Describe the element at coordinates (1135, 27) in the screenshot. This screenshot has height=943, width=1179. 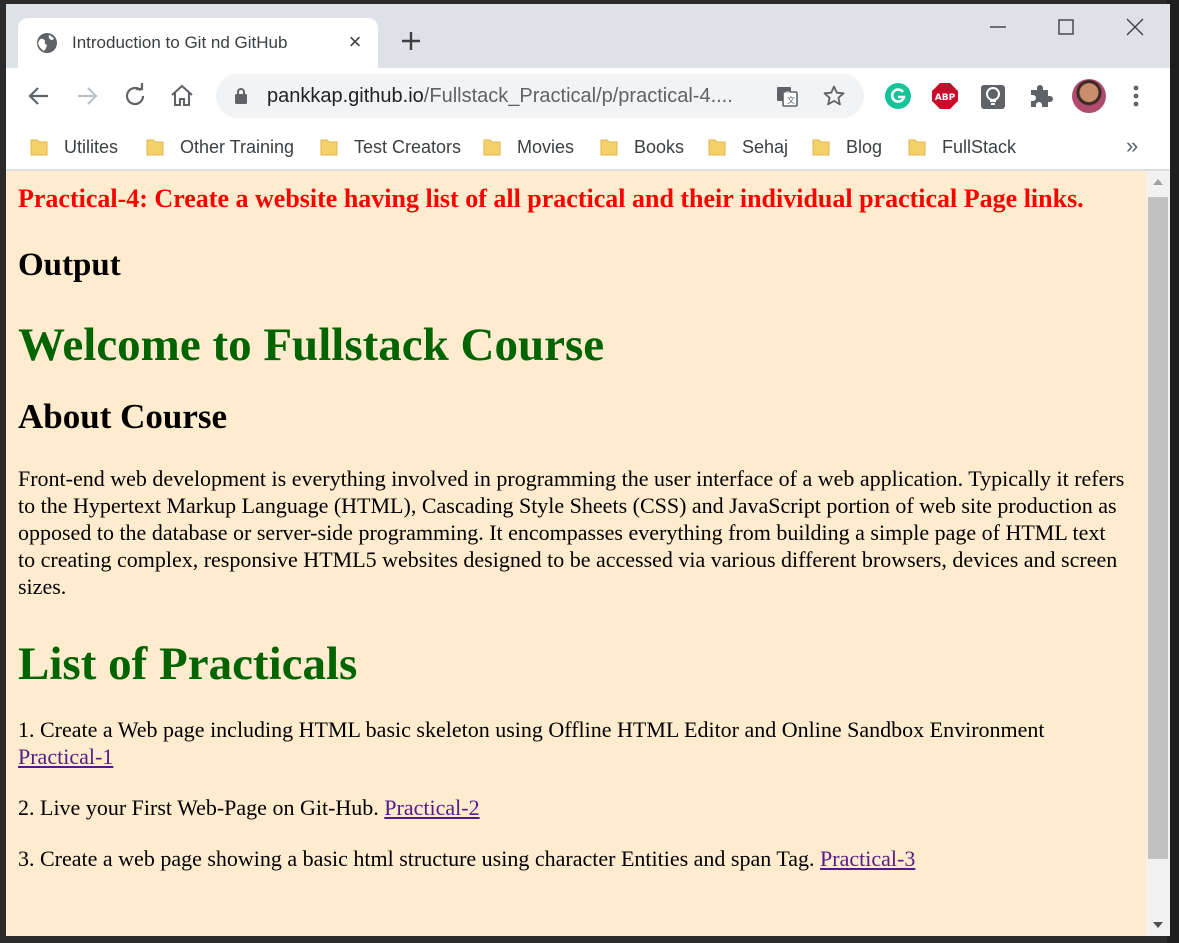
I see `close-window-icon` at that location.